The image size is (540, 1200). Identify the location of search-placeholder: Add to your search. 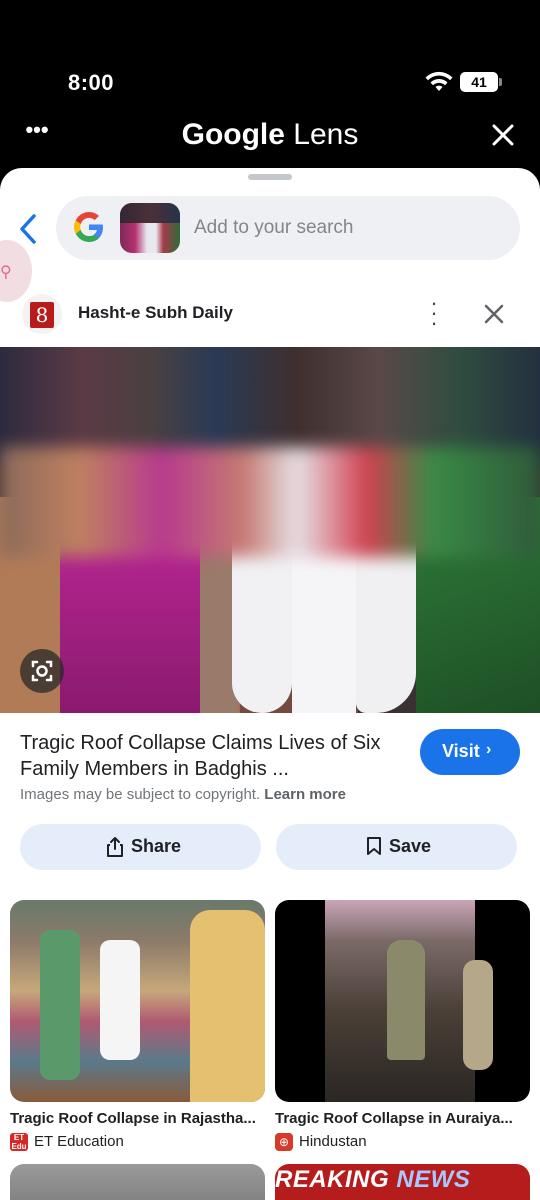
(274, 227).